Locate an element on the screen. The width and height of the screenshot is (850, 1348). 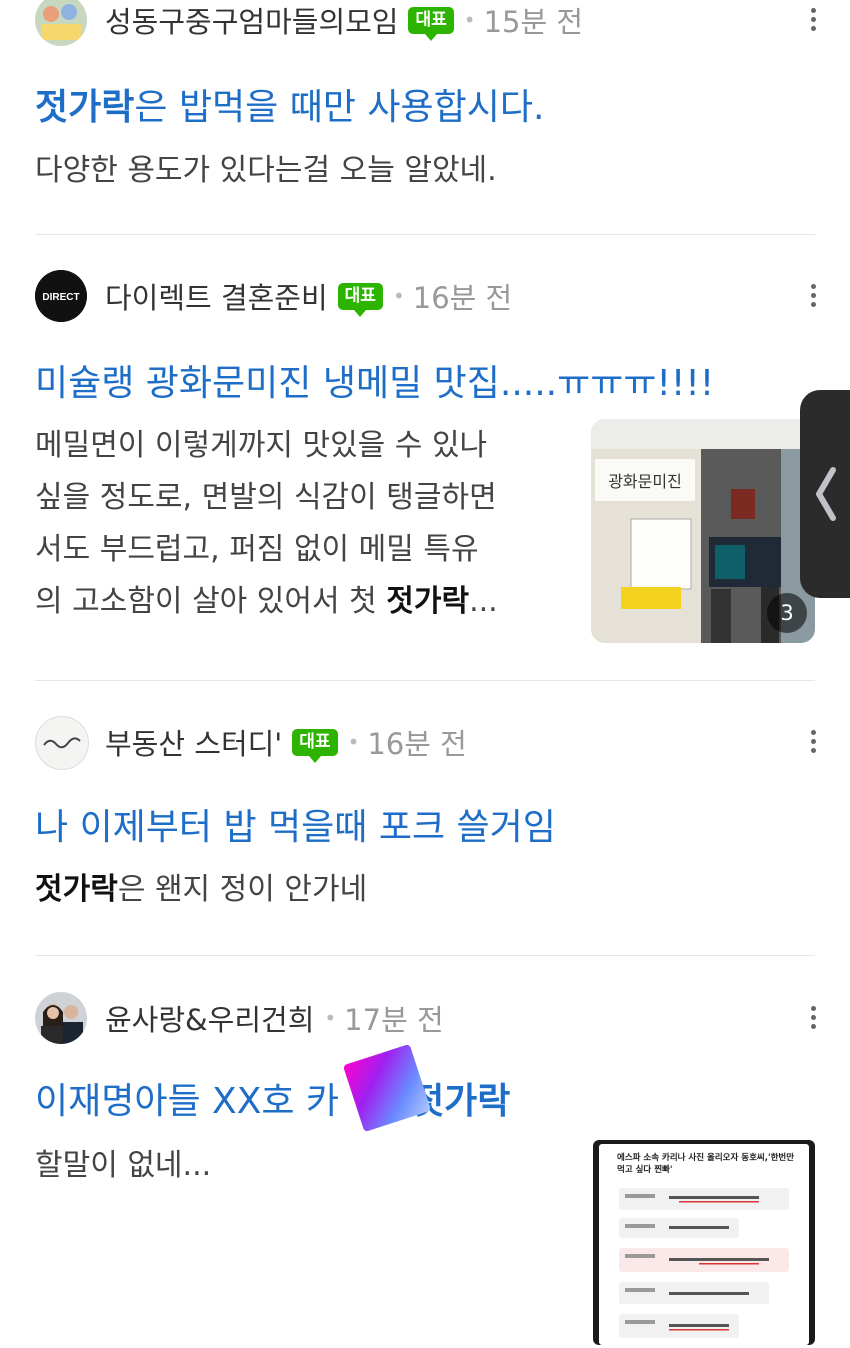
post-time: 15분 전 is located at coordinates (533, 22).